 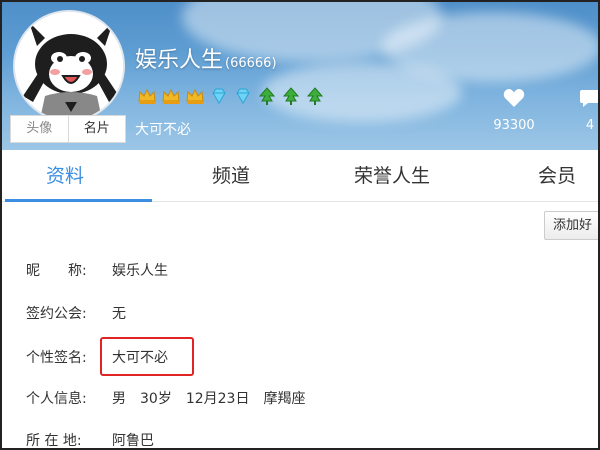 What do you see at coordinates (392, 176) in the screenshot?
I see `tab-honor: 荣誉人生` at bounding box center [392, 176].